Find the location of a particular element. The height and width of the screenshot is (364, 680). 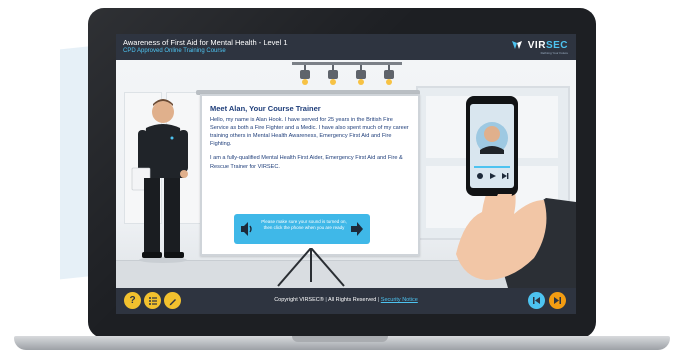

next-button is located at coordinates (557, 300).